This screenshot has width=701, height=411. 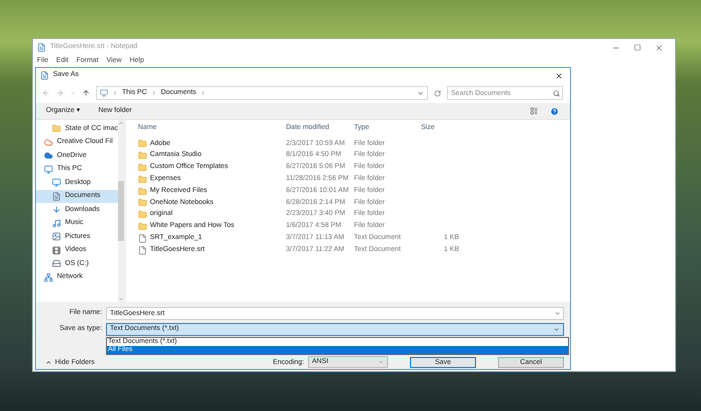 I want to click on network-icon, so click(x=48, y=277).